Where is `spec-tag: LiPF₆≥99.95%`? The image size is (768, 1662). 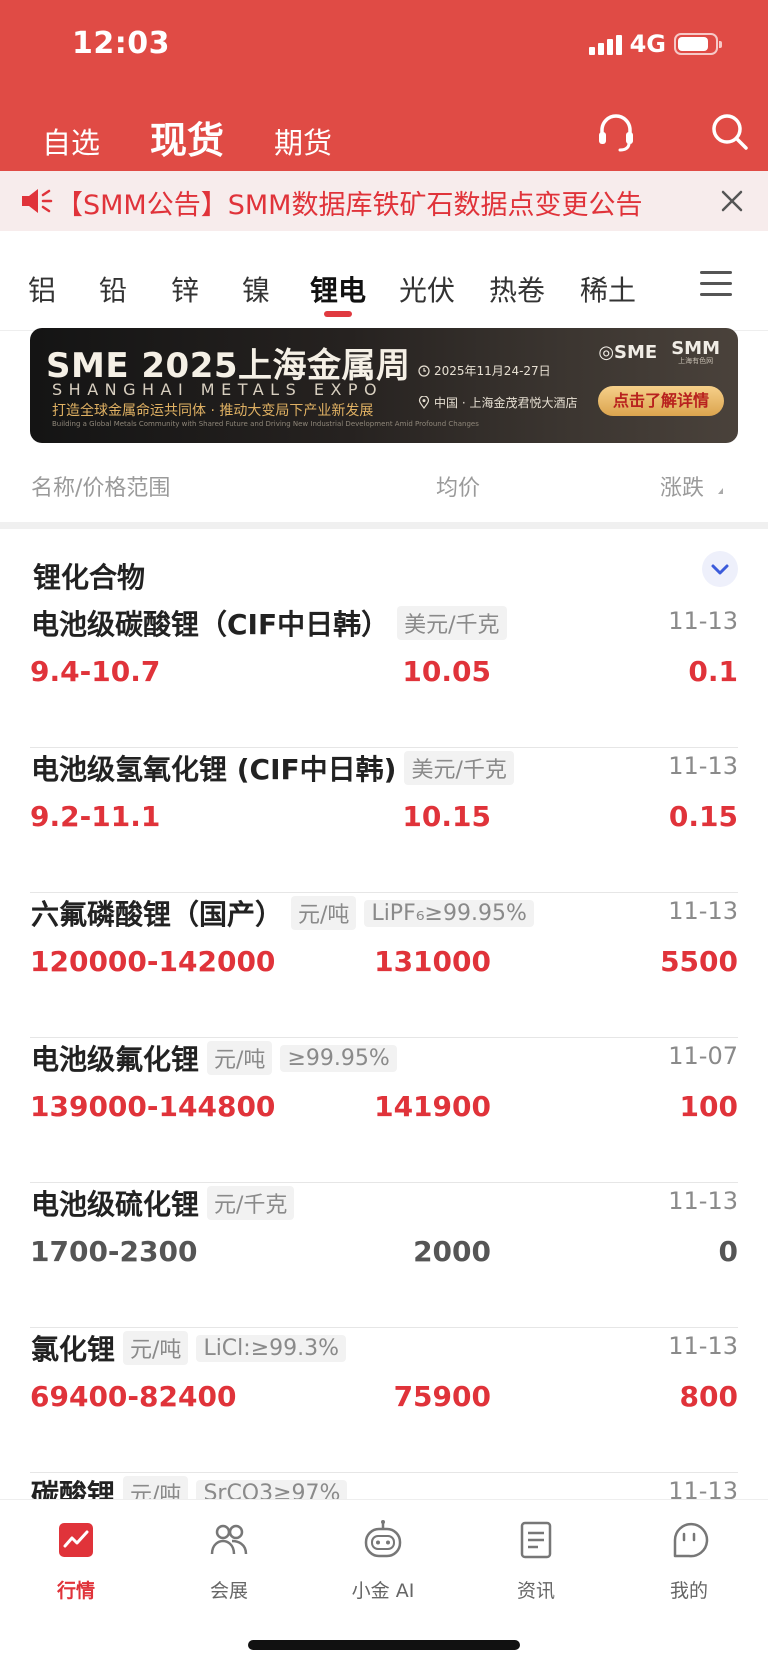 spec-tag: LiPF₆≥99.95% is located at coordinates (449, 913).